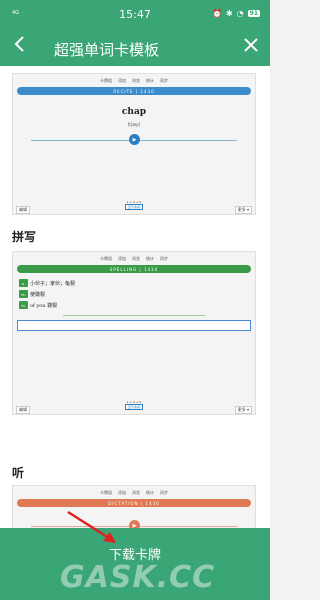 The image size is (320, 600). Describe the element at coordinates (134, 124) in the screenshot. I see `card-phonetic: [tʃæp]` at that location.